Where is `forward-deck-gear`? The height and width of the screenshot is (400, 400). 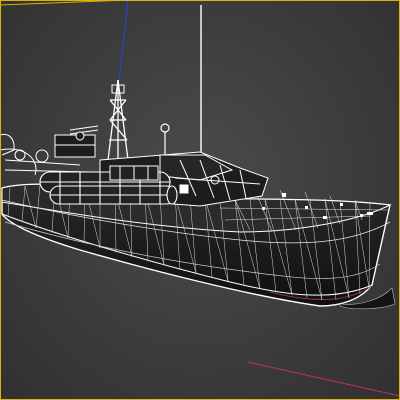
forward-deck-gear is located at coordinates (134, 173).